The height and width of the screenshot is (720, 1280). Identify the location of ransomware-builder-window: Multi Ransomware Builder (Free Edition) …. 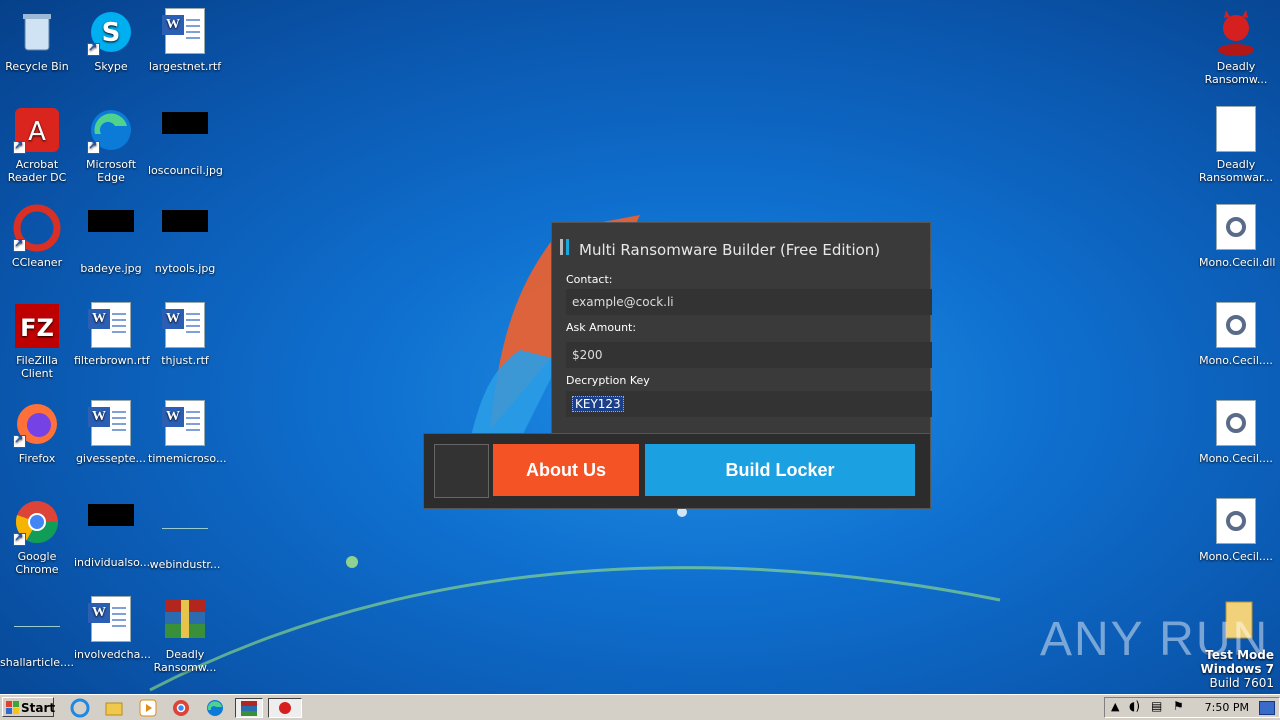
(741, 328).